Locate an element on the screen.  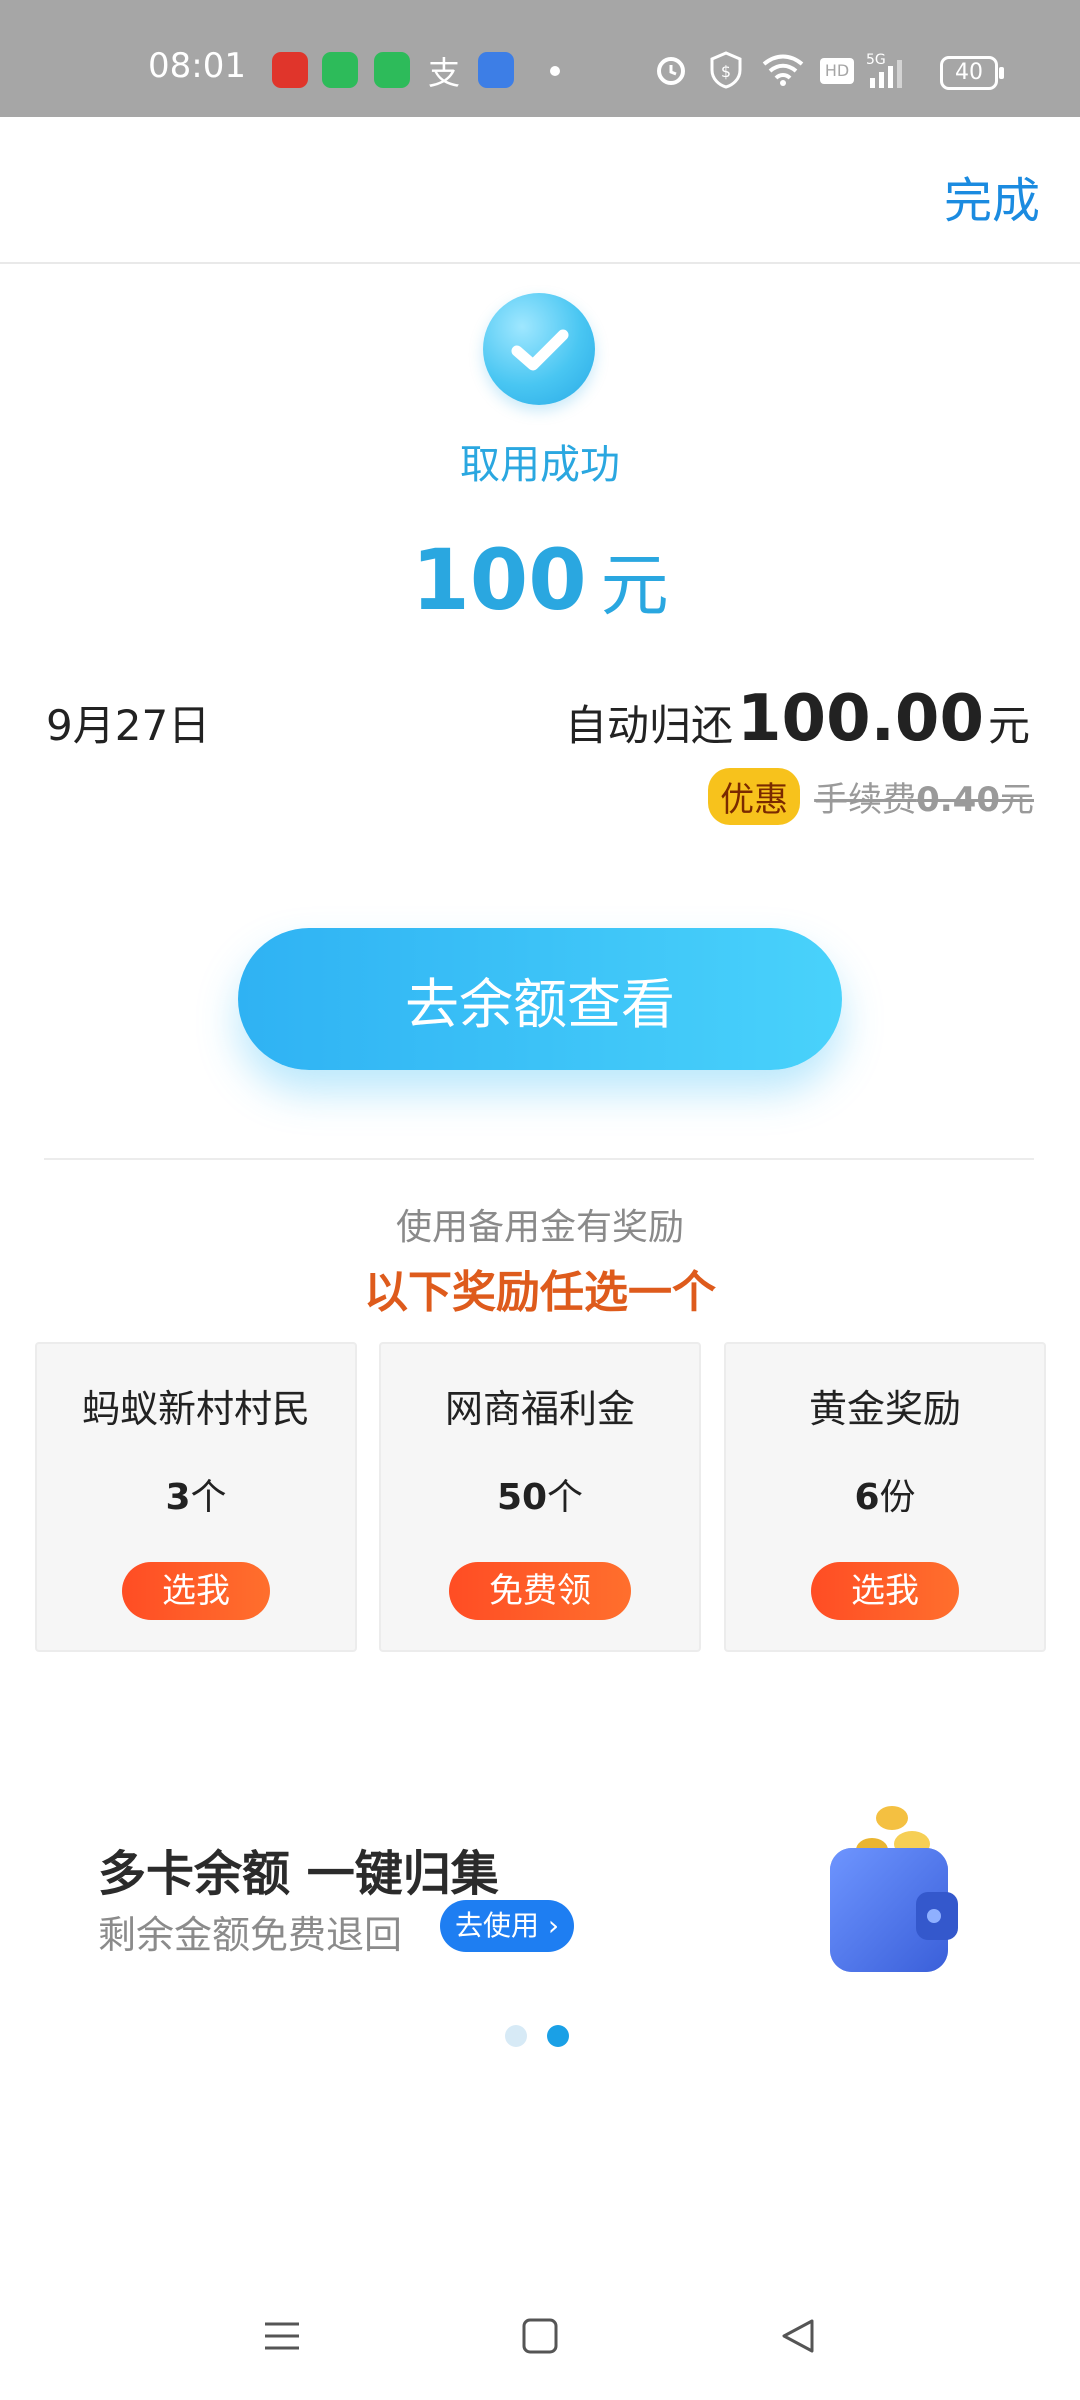
done-button: 完成 is located at coordinates (992, 196).